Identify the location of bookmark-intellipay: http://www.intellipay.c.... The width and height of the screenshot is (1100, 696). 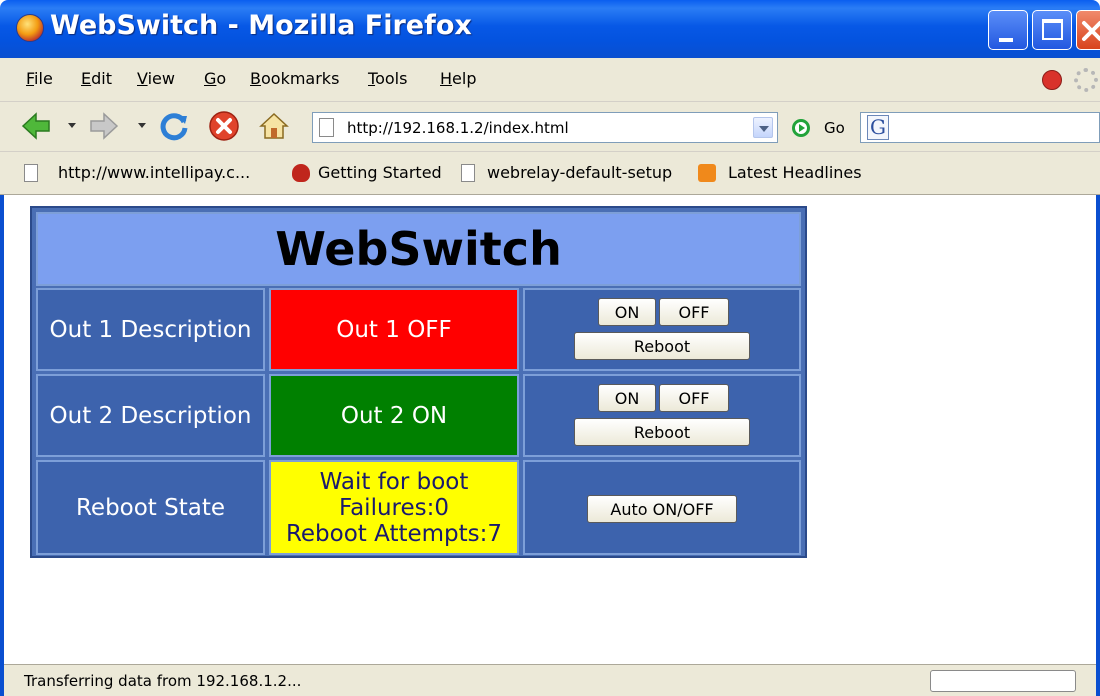
(154, 172).